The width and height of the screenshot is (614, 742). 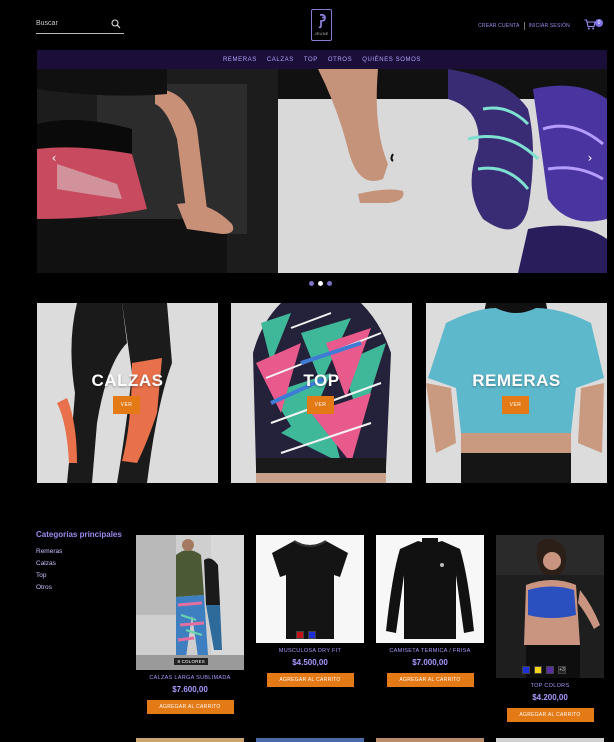 I want to click on banner-remeras-photo, so click(x=516, y=393).